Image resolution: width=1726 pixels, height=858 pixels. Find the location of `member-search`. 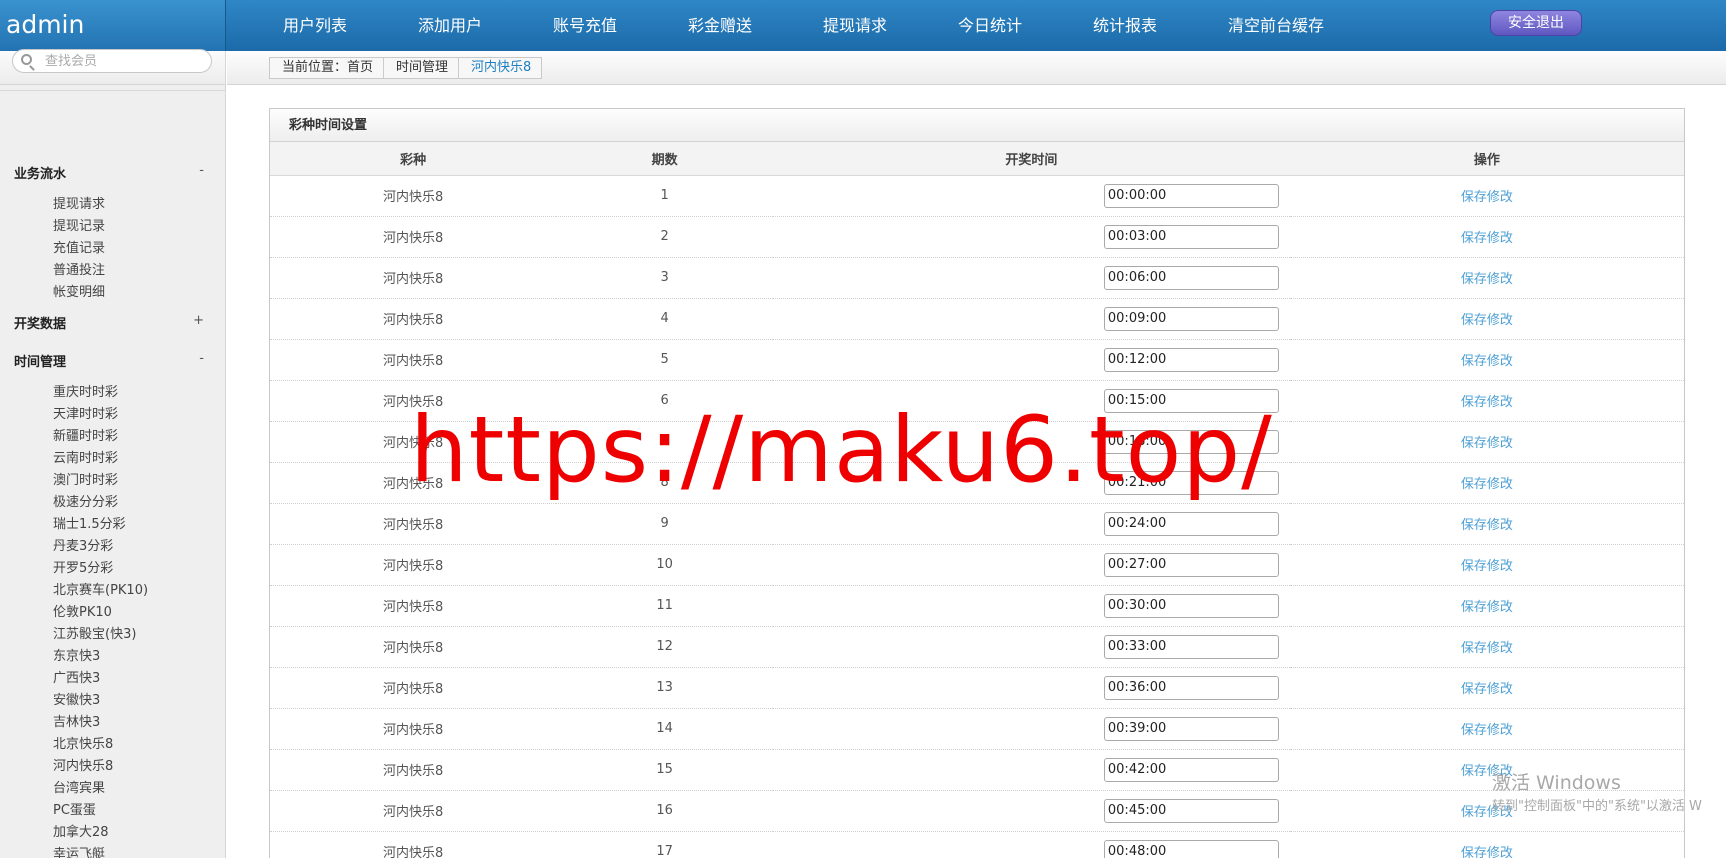

member-search is located at coordinates (112, 61).